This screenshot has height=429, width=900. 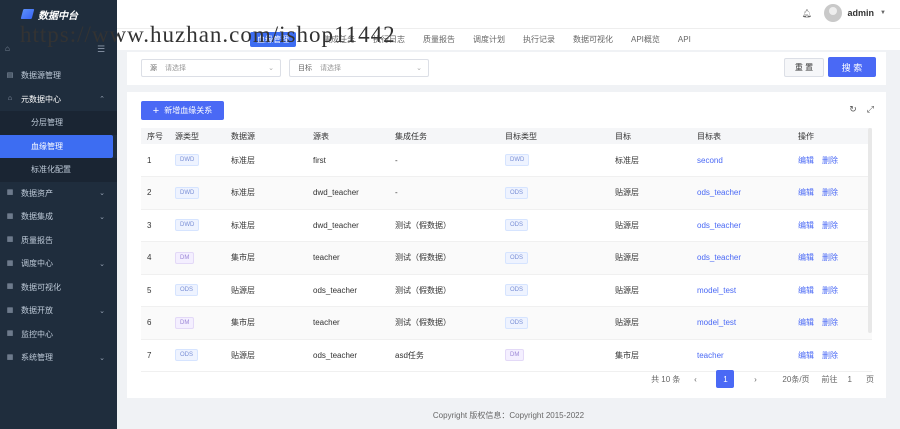 What do you see at coordinates (58, 264) in the screenshot?
I see `sidebar-item-6: ▦ 调度中心 ⌄` at bounding box center [58, 264].